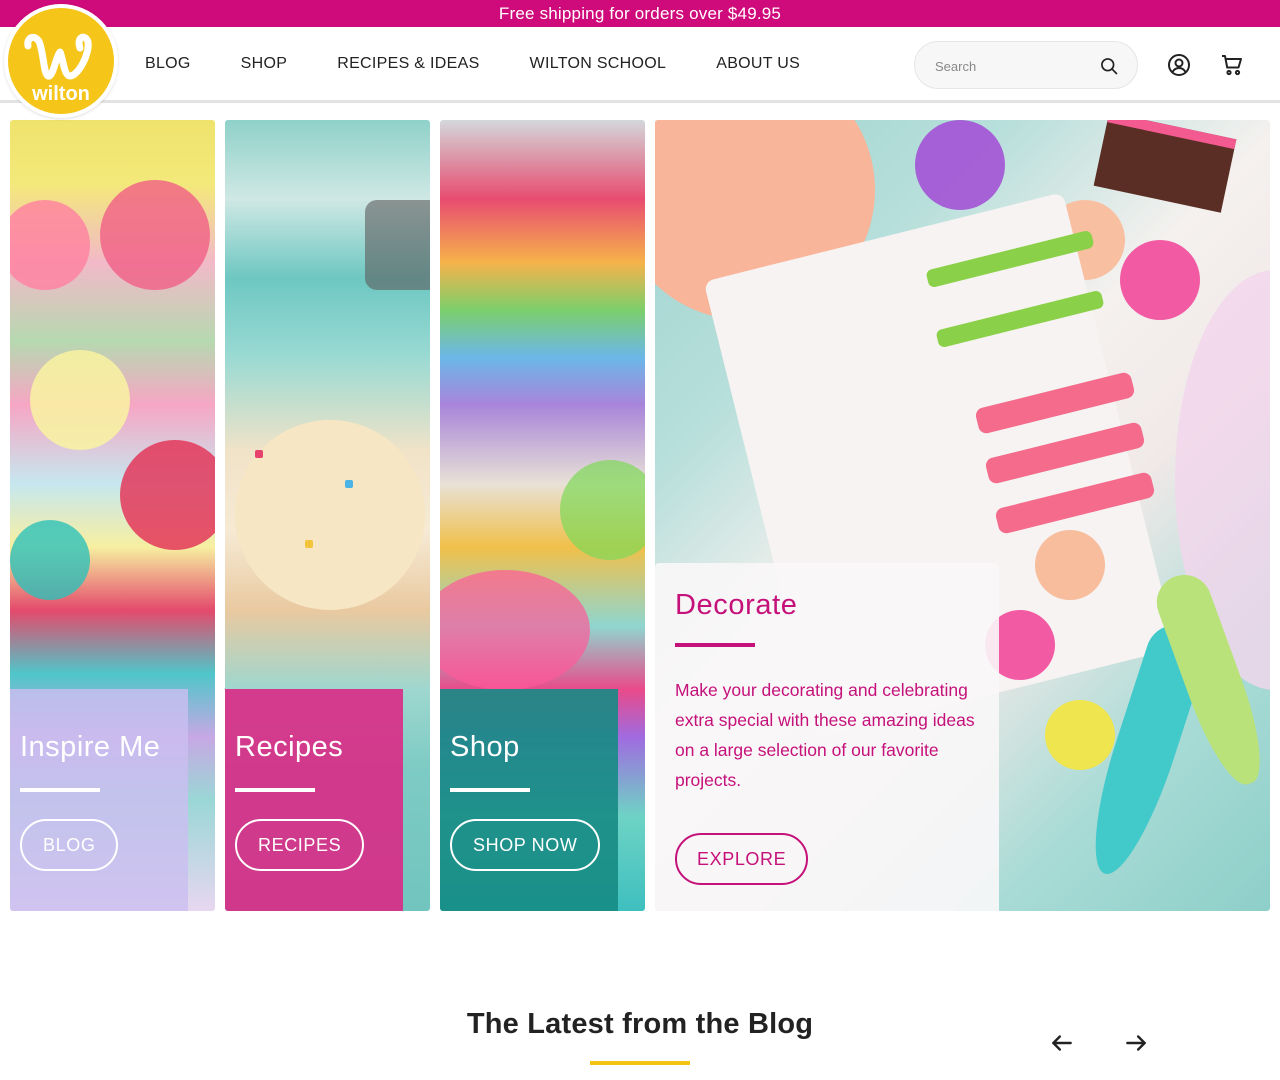 The width and height of the screenshot is (1280, 1080). I want to click on shop-card: Shop SHOP NOW, so click(529, 800).